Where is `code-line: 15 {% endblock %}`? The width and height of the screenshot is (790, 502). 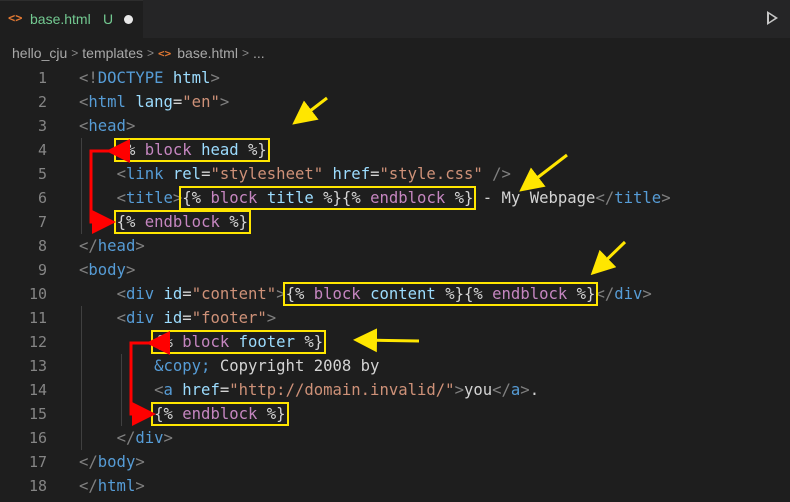 code-line: 15 {% endblock %} is located at coordinates (395, 414).